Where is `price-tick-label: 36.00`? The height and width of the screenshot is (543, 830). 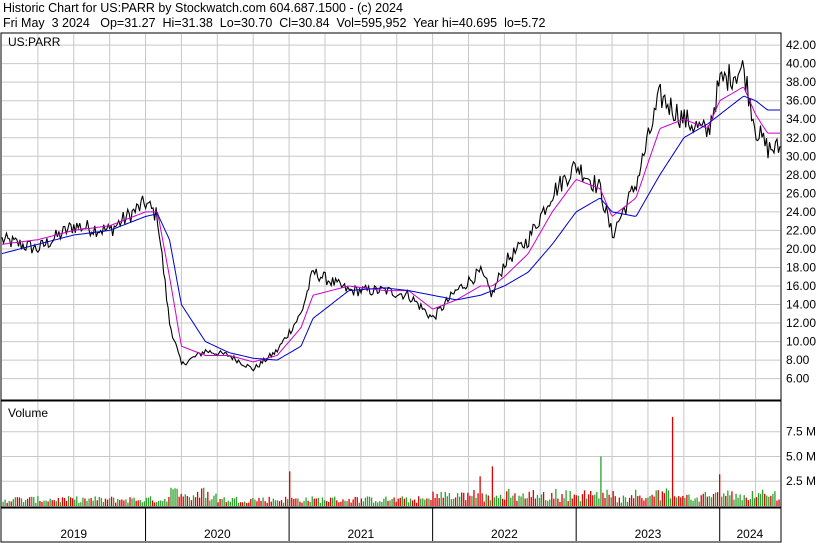 price-tick-label: 36.00 is located at coordinates (801, 101).